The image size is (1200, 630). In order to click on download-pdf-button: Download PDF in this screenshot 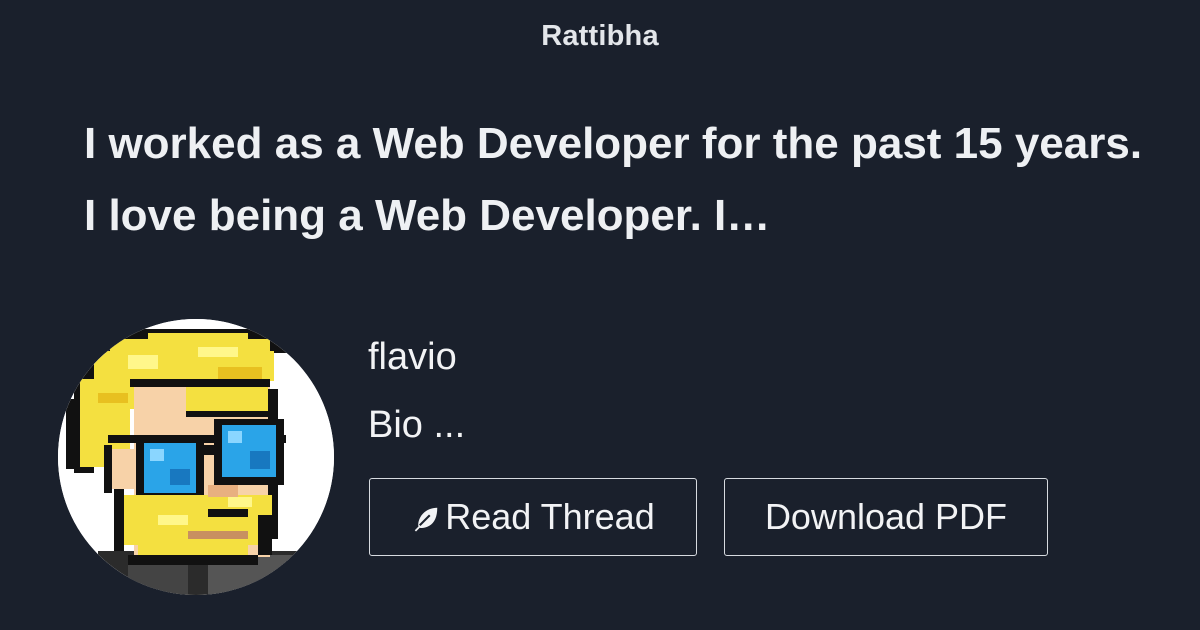, I will do `click(886, 517)`.